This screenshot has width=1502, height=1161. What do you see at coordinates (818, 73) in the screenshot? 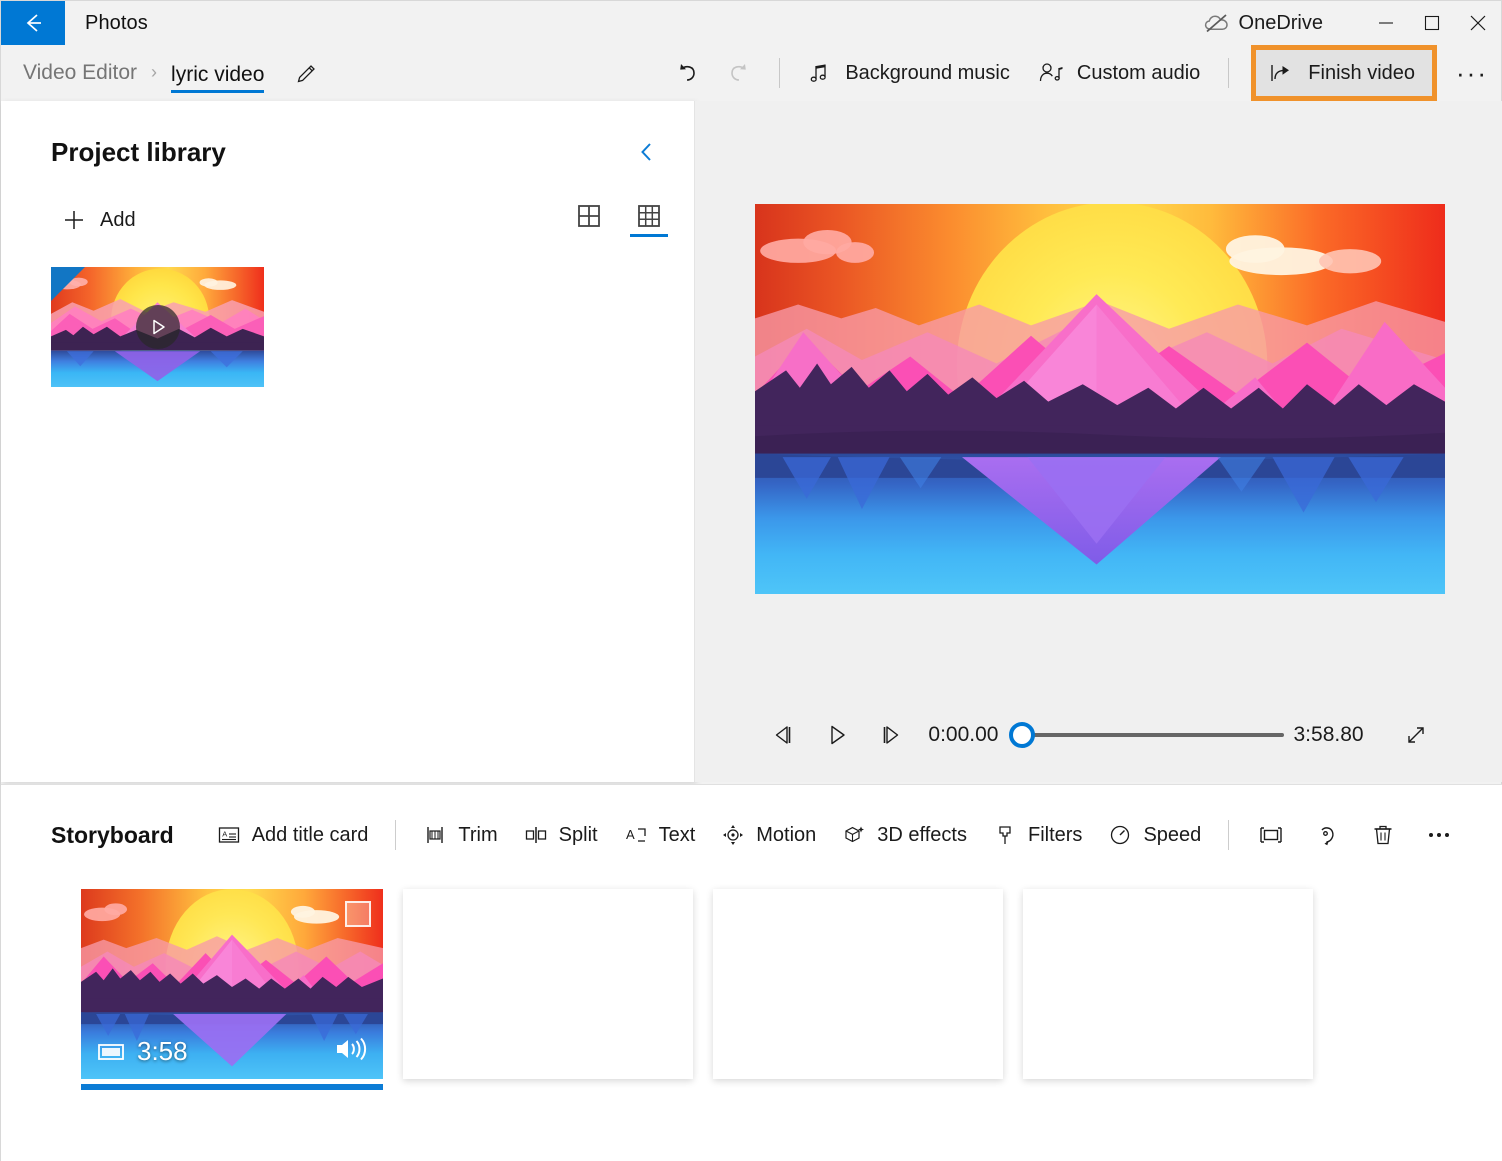
I see `music-note-icon` at bounding box center [818, 73].